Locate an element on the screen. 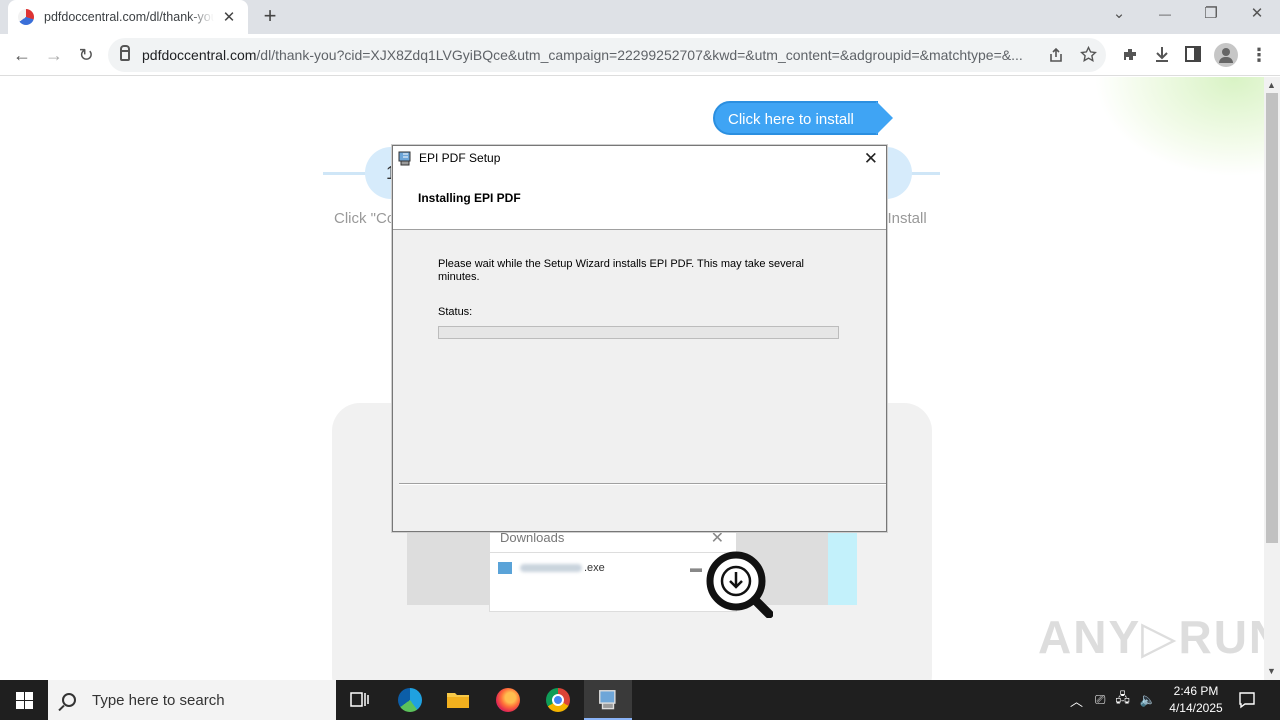 This screenshot has width=1280, height=720. notification-center-icon is located at coordinates (1247, 700).